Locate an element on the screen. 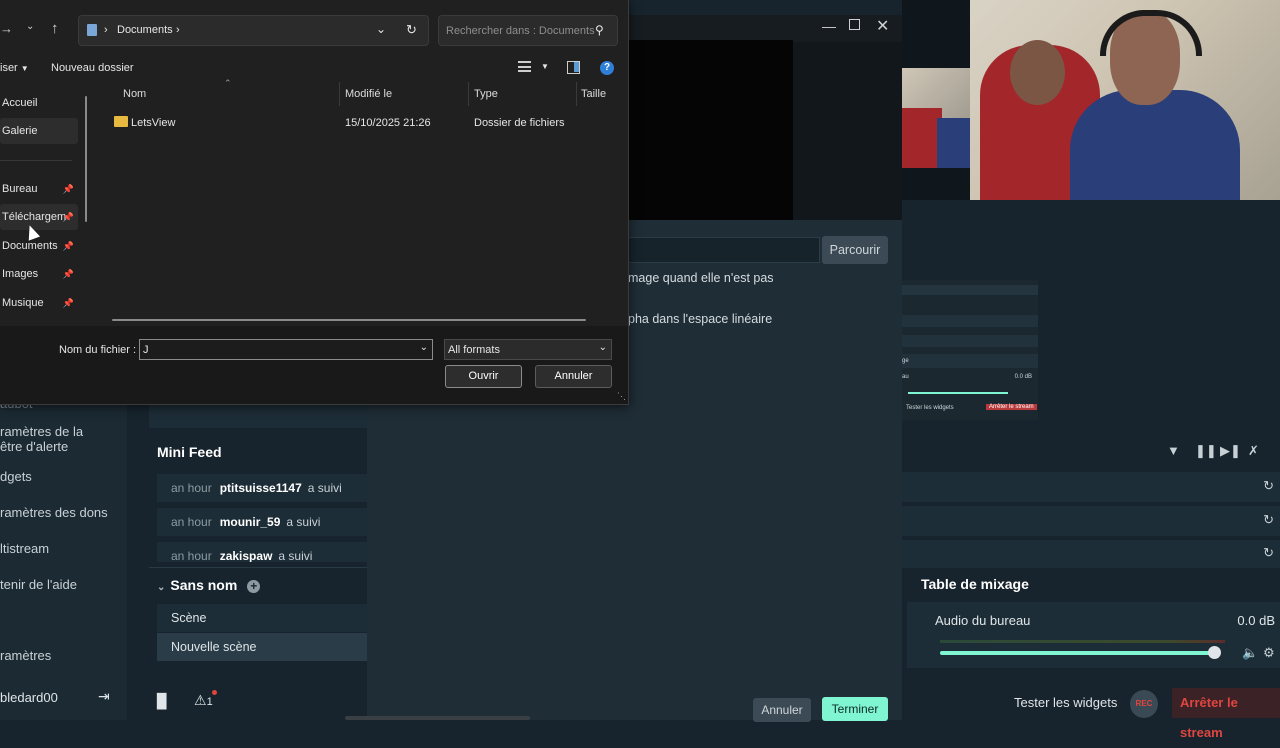 The width and height of the screenshot is (1280, 748). filetype-dropdown-icon: ⌄ is located at coordinates (603, 347).